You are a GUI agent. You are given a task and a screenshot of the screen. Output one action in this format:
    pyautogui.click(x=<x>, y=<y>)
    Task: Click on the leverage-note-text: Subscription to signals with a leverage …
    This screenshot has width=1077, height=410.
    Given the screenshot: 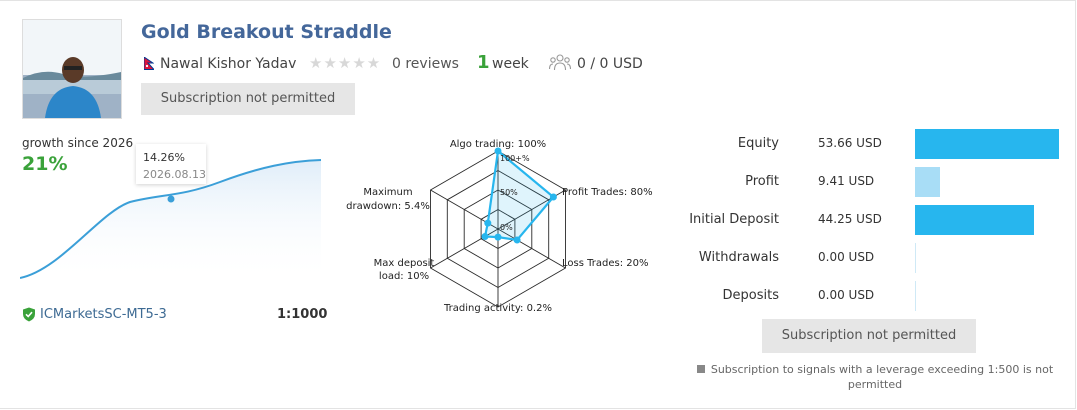 What is the action you would take?
    pyautogui.click(x=882, y=377)
    